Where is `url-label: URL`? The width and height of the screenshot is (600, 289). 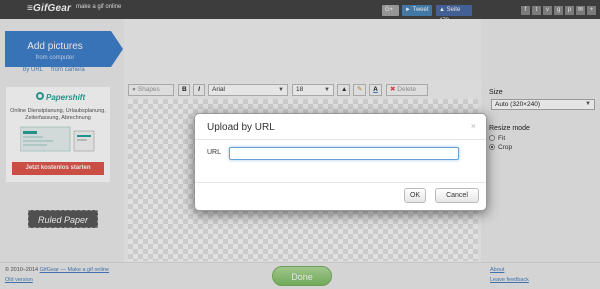
url-label: URL is located at coordinates (214, 152).